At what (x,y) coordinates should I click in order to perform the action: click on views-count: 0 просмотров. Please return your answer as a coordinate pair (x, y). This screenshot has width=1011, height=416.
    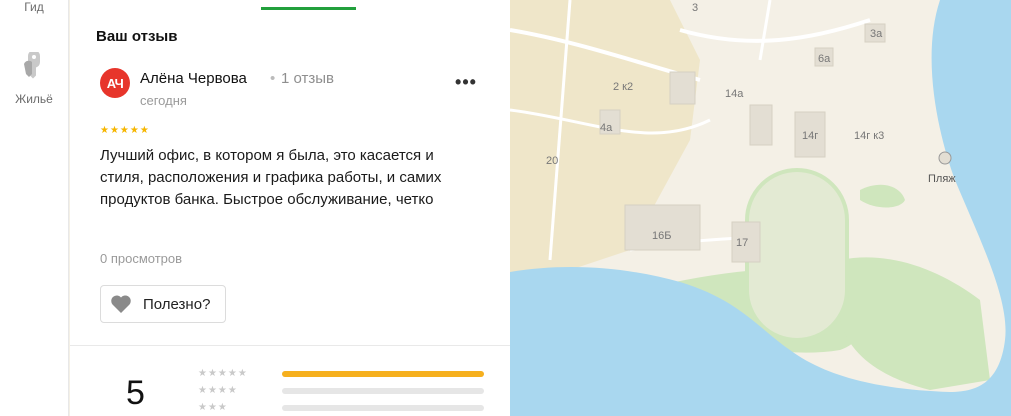
    Looking at the image, I should click on (141, 258).